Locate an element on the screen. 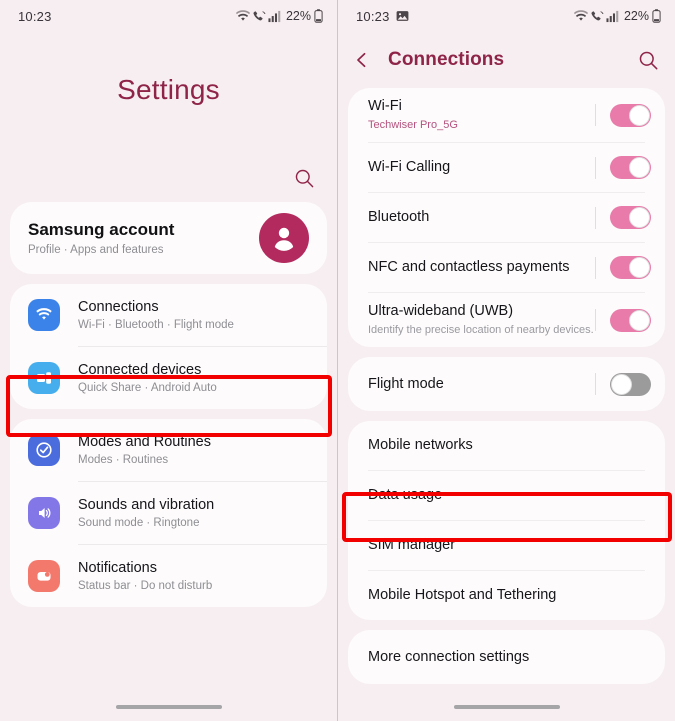 The height and width of the screenshot is (721, 675). wifi-calling-toggle-wrap is located at coordinates (623, 167).